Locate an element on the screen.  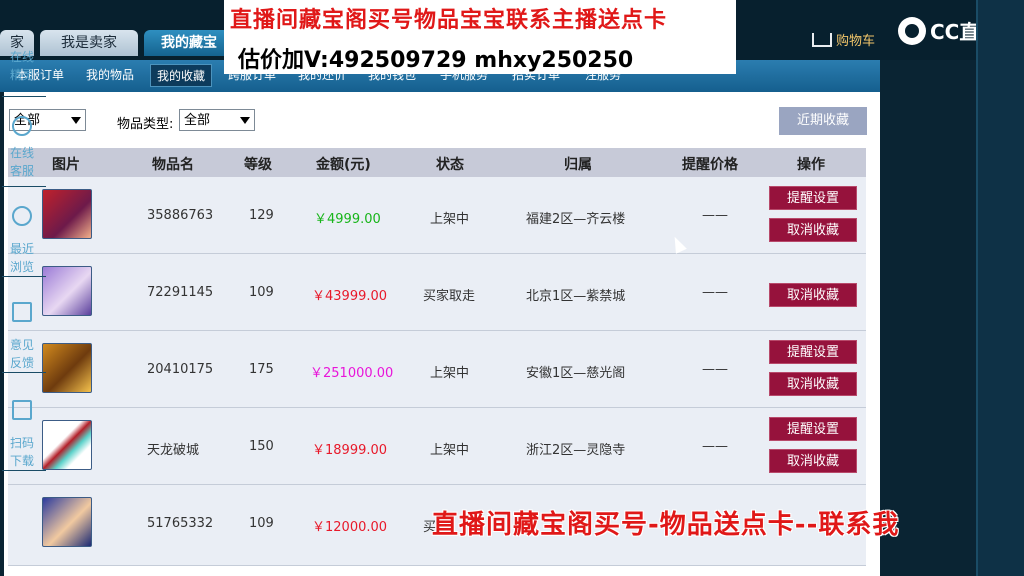
sidebar-item-feedback: 意见 反馈 is located at coordinates (24, 334).